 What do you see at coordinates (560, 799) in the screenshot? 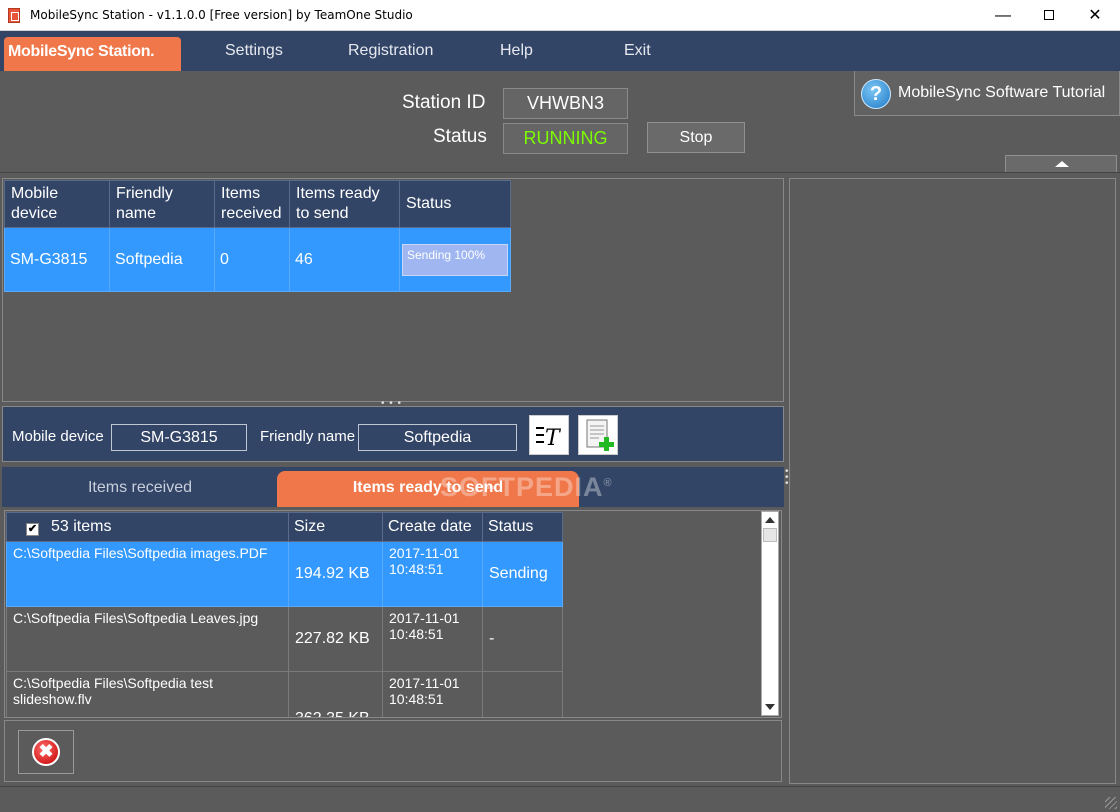
I see `status-bar` at bounding box center [560, 799].